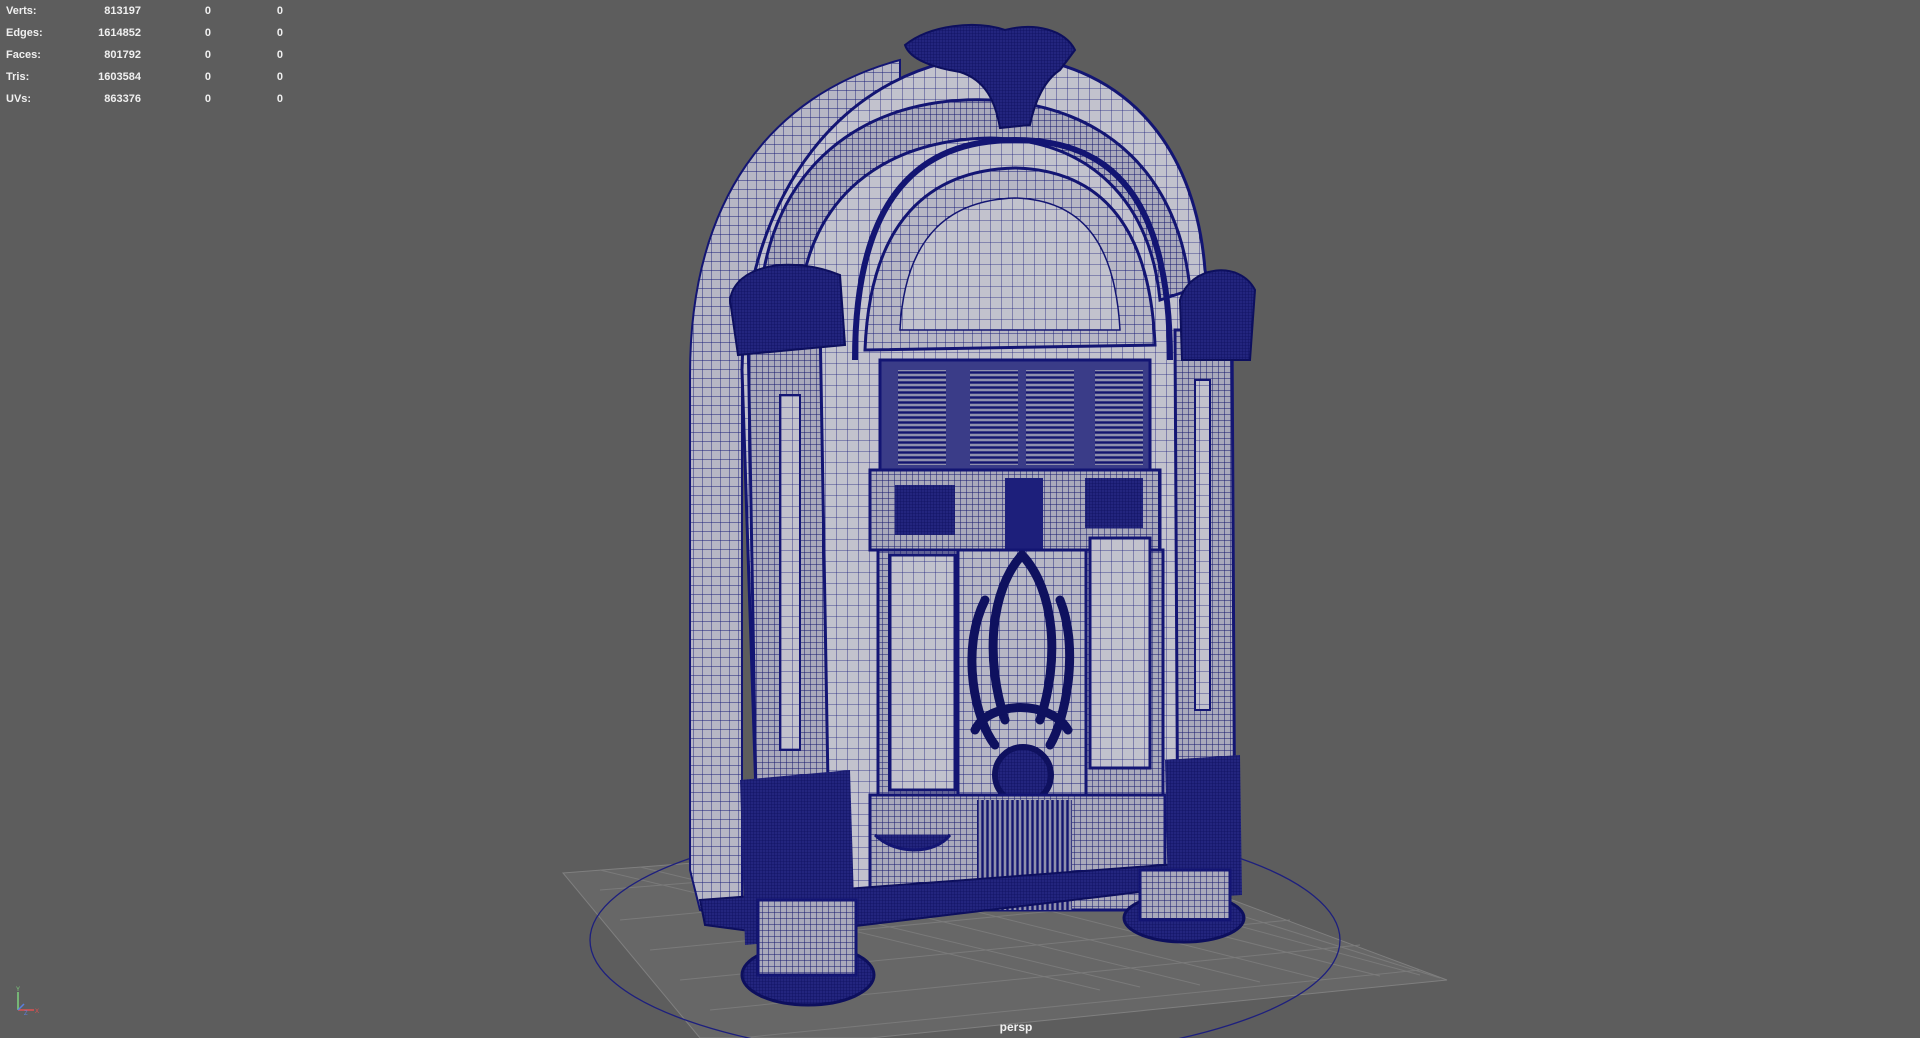 This screenshot has height=1038, width=1920. I want to click on hud-row-tris: Tris: 1603584 0 0, so click(151, 77).